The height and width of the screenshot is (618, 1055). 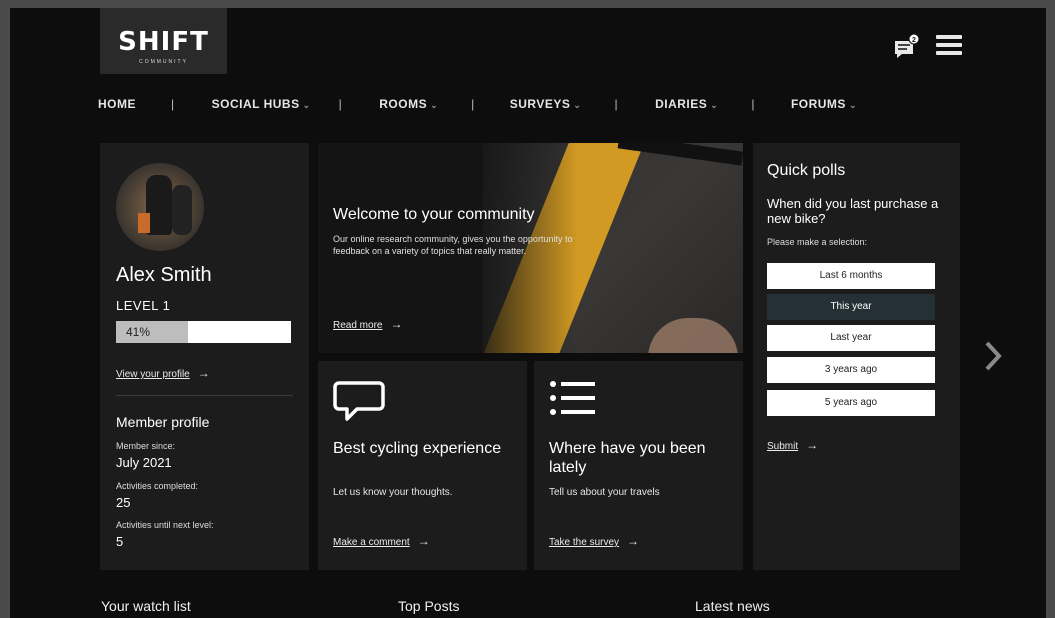 What do you see at coordinates (165, 525) in the screenshot?
I see `activities-next-level-label: Activities until next level:` at bounding box center [165, 525].